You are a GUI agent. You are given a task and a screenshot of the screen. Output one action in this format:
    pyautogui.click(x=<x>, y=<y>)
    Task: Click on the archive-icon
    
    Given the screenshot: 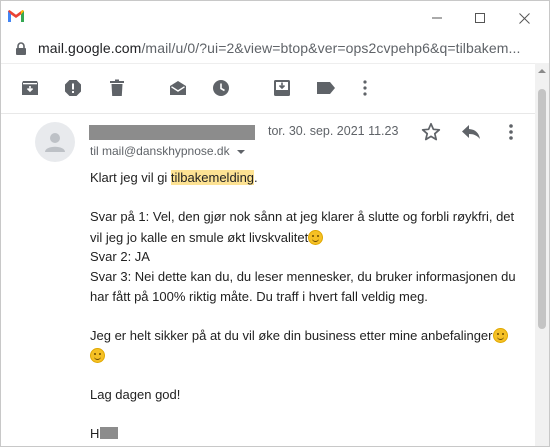 What is the action you would take?
    pyautogui.click(x=30, y=88)
    